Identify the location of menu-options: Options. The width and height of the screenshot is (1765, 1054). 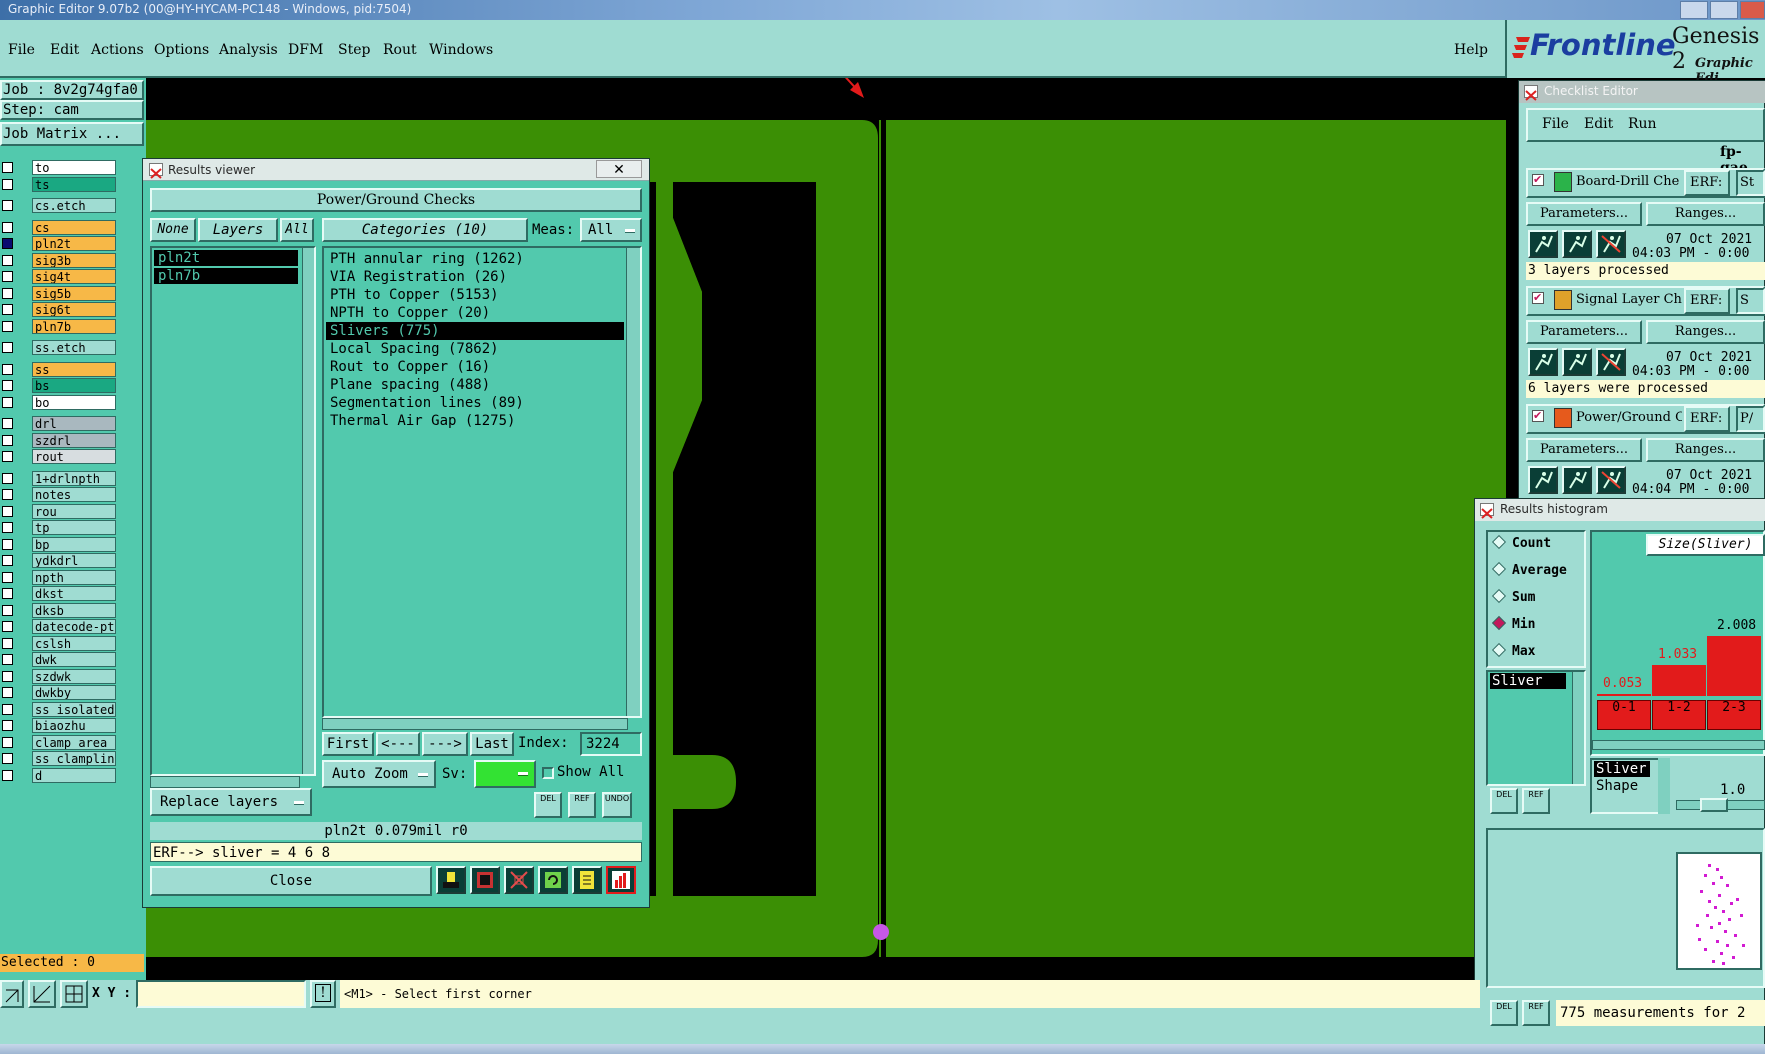
(181, 50).